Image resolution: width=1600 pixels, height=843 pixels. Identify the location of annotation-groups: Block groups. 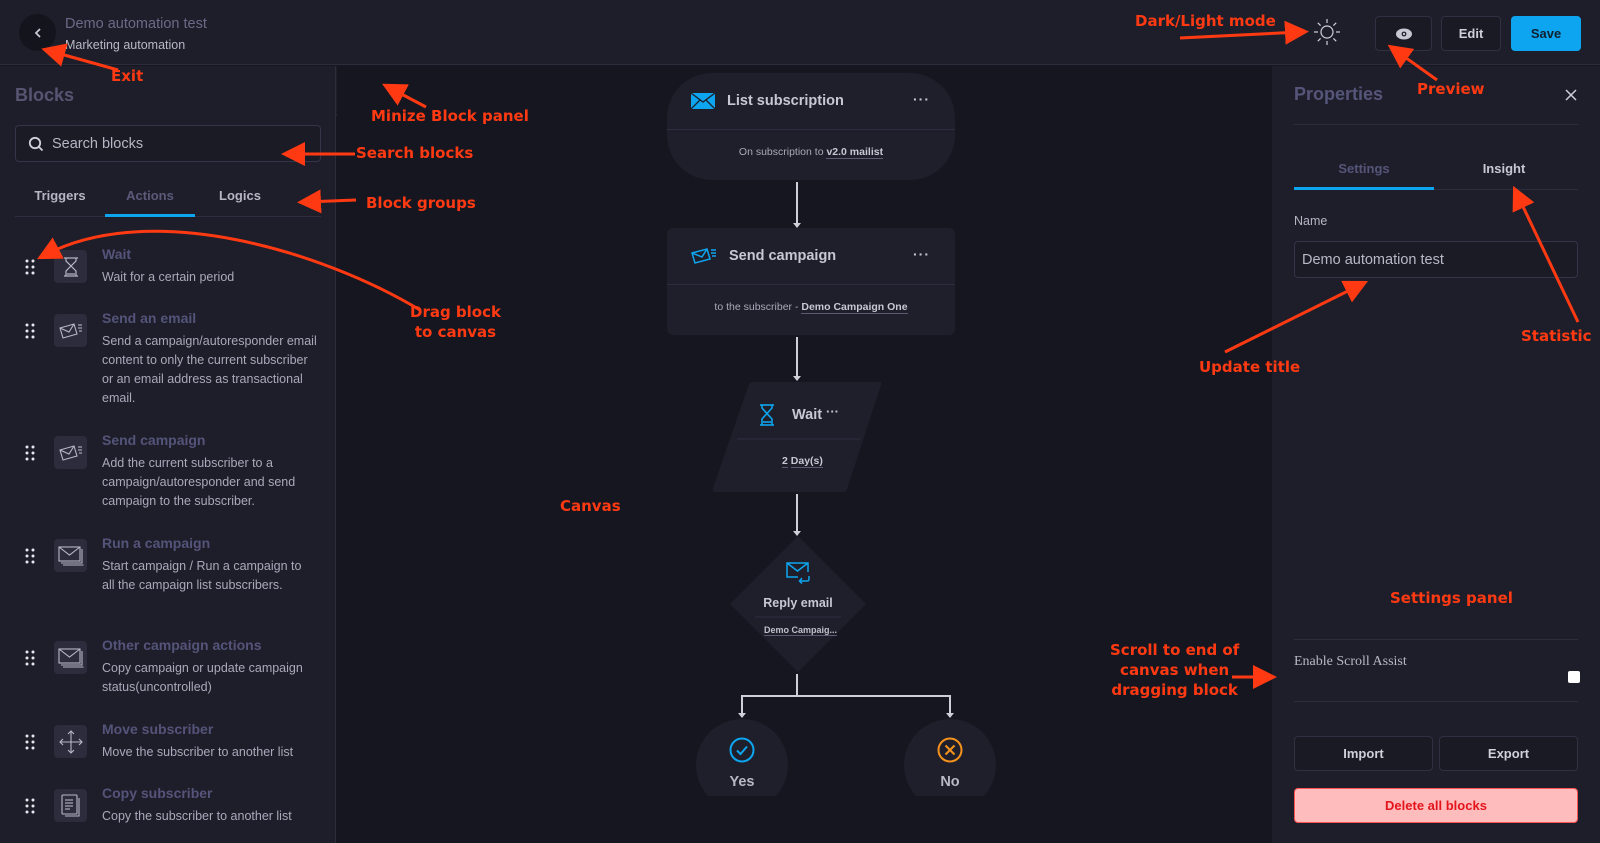
(421, 203).